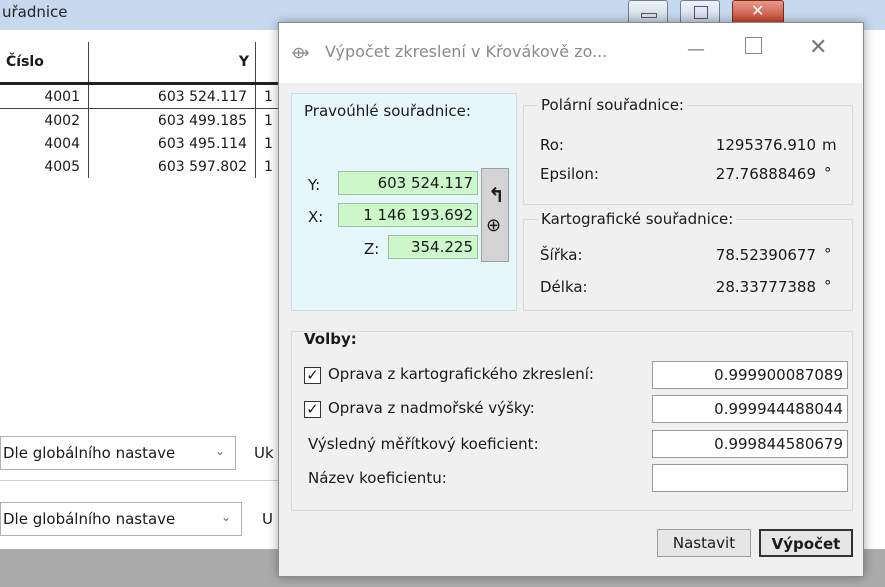 The image size is (885, 587). What do you see at coordinates (172, 63) in the screenshot?
I see `column-header: Y` at bounding box center [172, 63].